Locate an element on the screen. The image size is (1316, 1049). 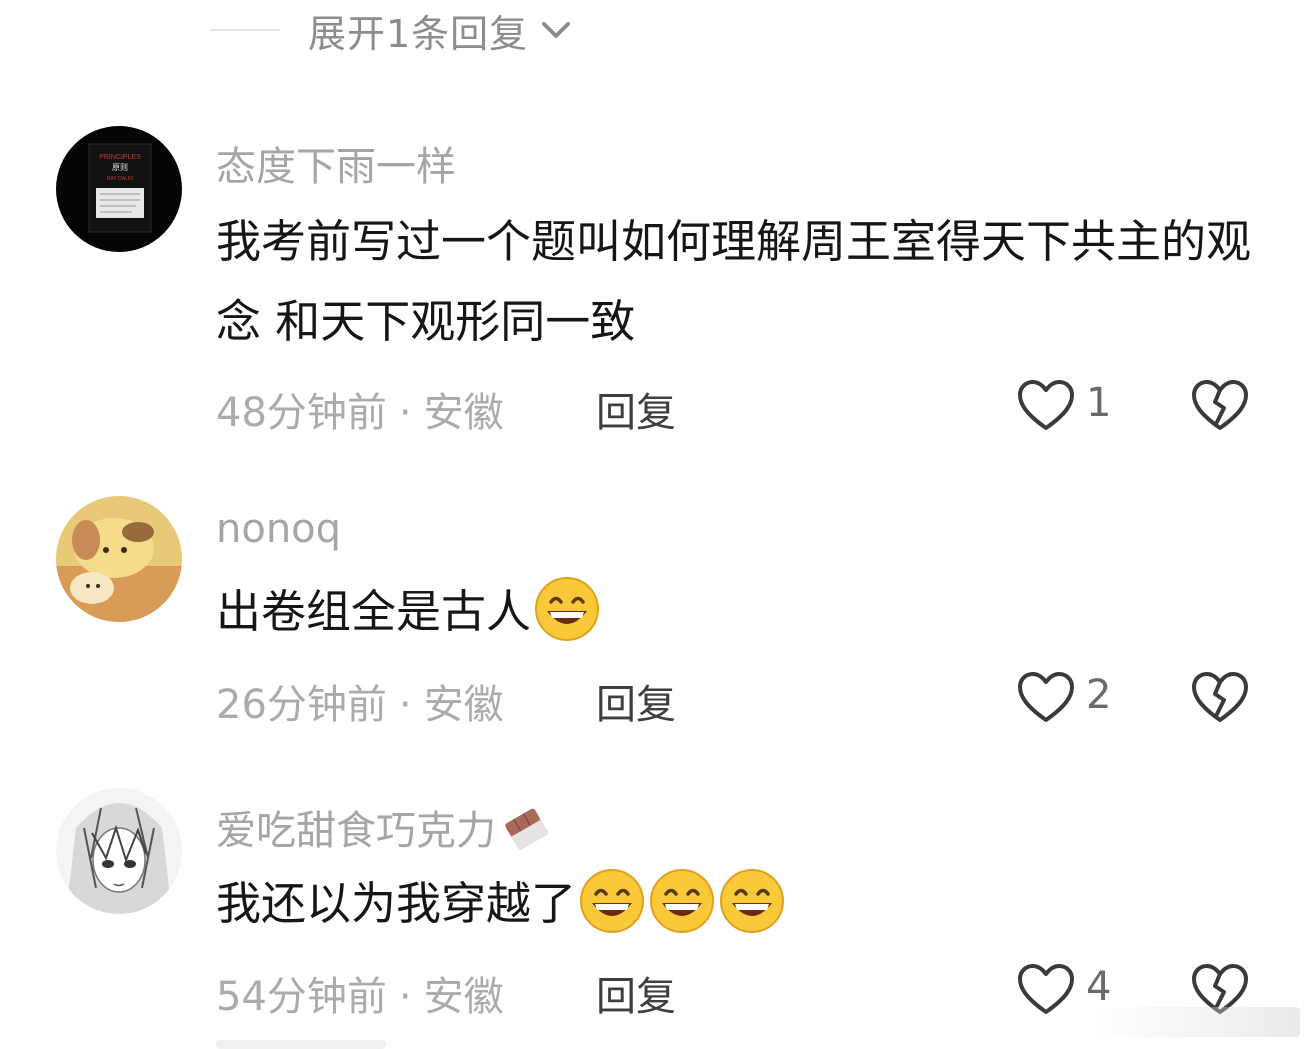
comment-meta: 48分钟前 · 安徽 is located at coordinates (360, 409).